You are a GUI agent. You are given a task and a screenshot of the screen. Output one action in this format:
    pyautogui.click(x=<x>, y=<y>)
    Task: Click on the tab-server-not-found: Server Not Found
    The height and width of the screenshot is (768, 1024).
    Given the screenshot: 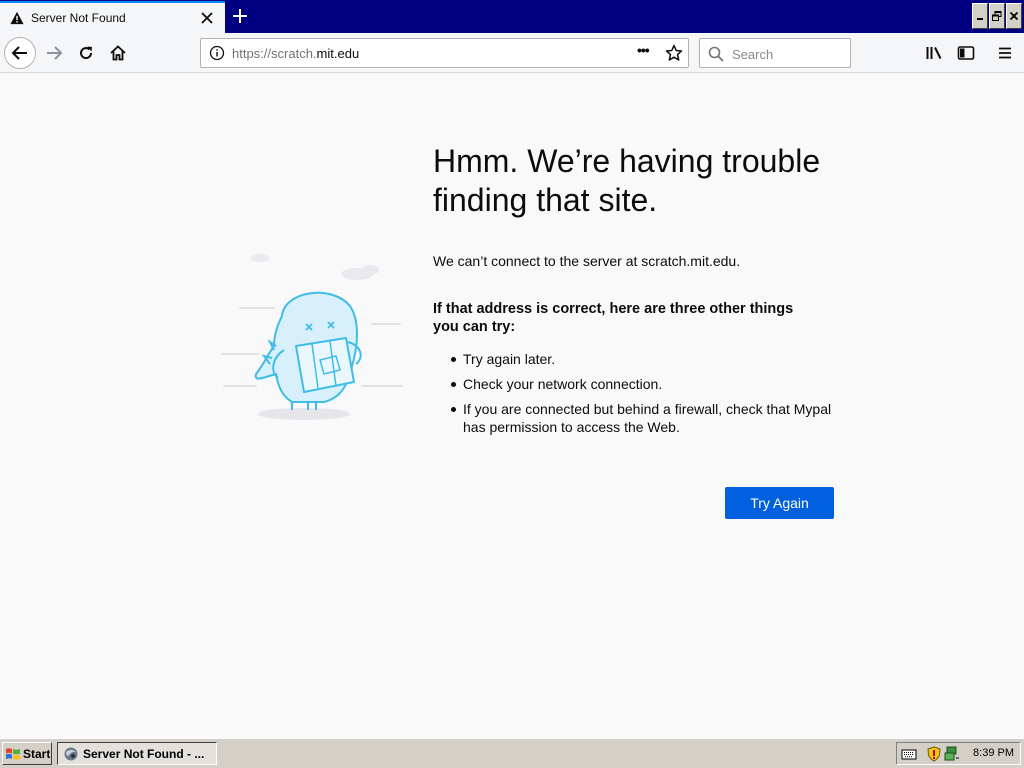 What is the action you would take?
    pyautogui.click(x=112, y=17)
    